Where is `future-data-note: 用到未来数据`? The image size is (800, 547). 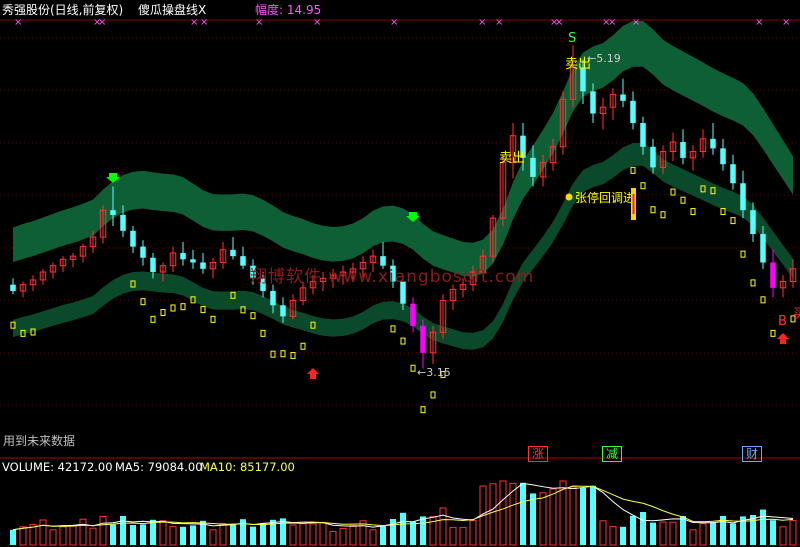
future-data-note: 用到未来数据 is located at coordinates (39, 441).